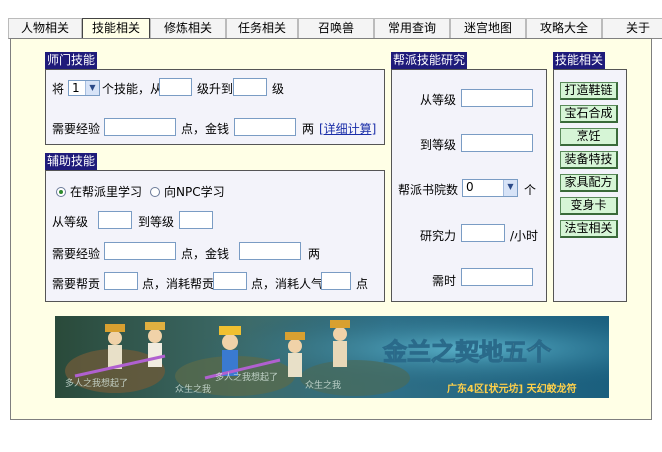 This screenshot has height=452, width=662. What do you see at coordinates (188, 28) in the screenshot?
I see `tab-cultivation: 修炼相关` at bounding box center [188, 28].